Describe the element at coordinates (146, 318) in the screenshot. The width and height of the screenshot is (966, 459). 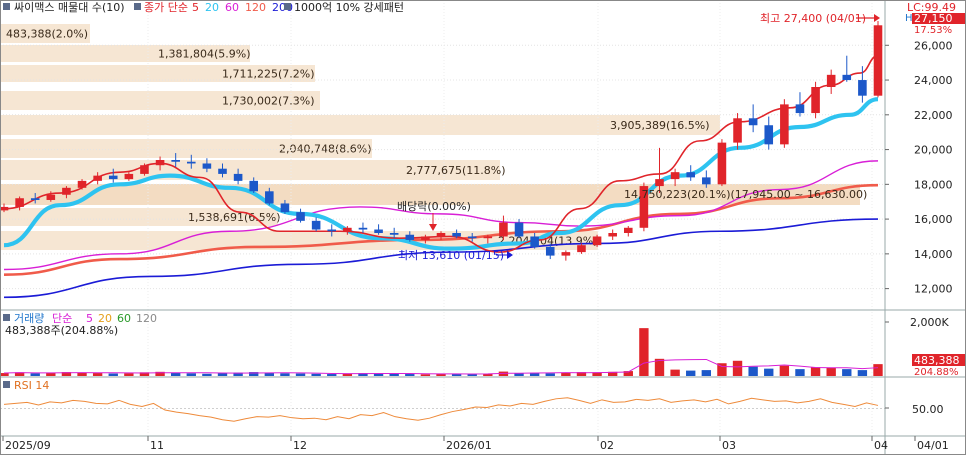
I see `volume-ma-period-120: 120` at that location.